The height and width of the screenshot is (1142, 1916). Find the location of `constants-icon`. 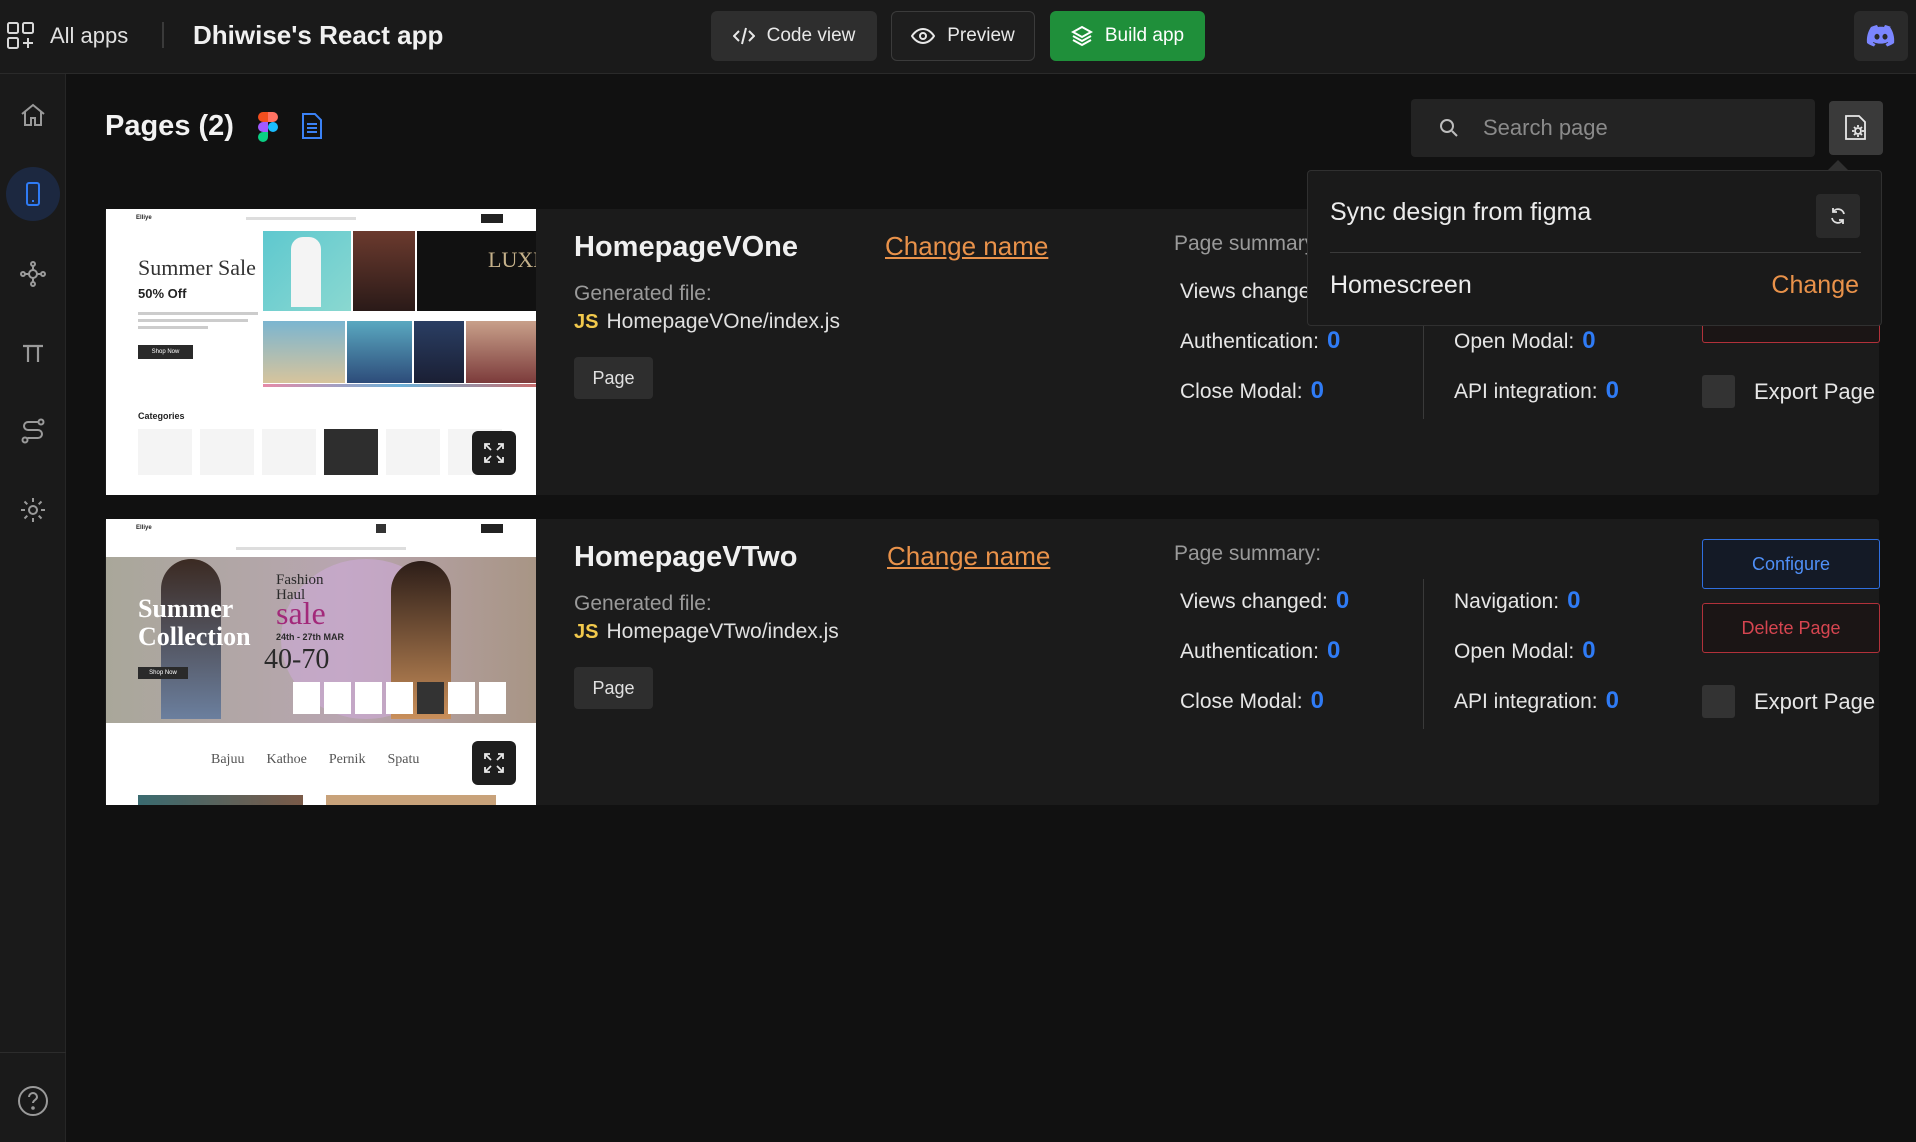

constants-icon is located at coordinates (33, 353).